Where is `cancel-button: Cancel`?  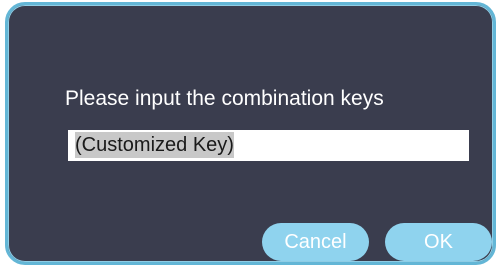
cancel-button: Cancel is located at coordinates (315, 242).